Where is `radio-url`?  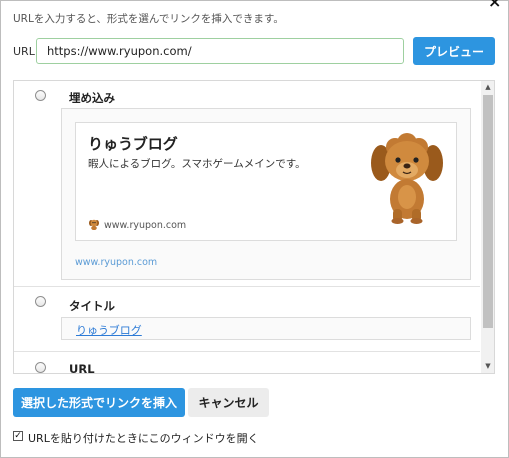 radio-url is located at coordinates (40, 367).